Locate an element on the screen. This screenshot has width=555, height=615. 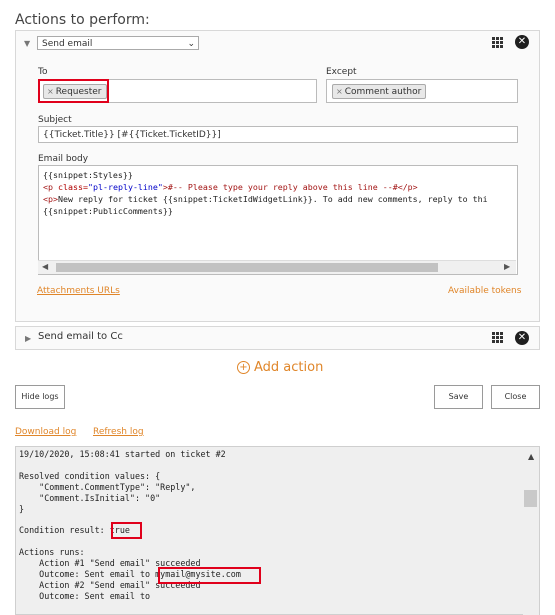
comment-author-chip: × Comment author is located at coordinates (379, 91).